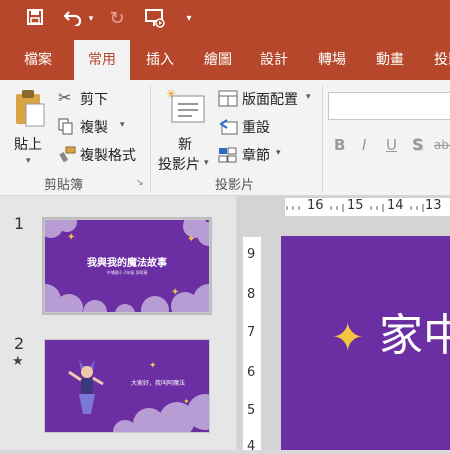 The width and height of the screenshot is (450, 454). What do you see at coordinates (391, 145) in the screenshot?
I see `underline-button: U` at bounding box center [391, 145].